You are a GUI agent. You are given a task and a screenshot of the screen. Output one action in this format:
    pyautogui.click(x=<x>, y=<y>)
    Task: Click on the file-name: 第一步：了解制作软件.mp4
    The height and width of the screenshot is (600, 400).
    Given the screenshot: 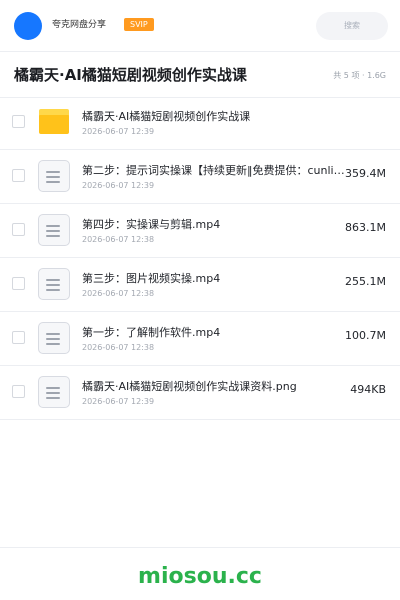 What is the action you would take?
    pyautogui.click(x=151, y=332)
    